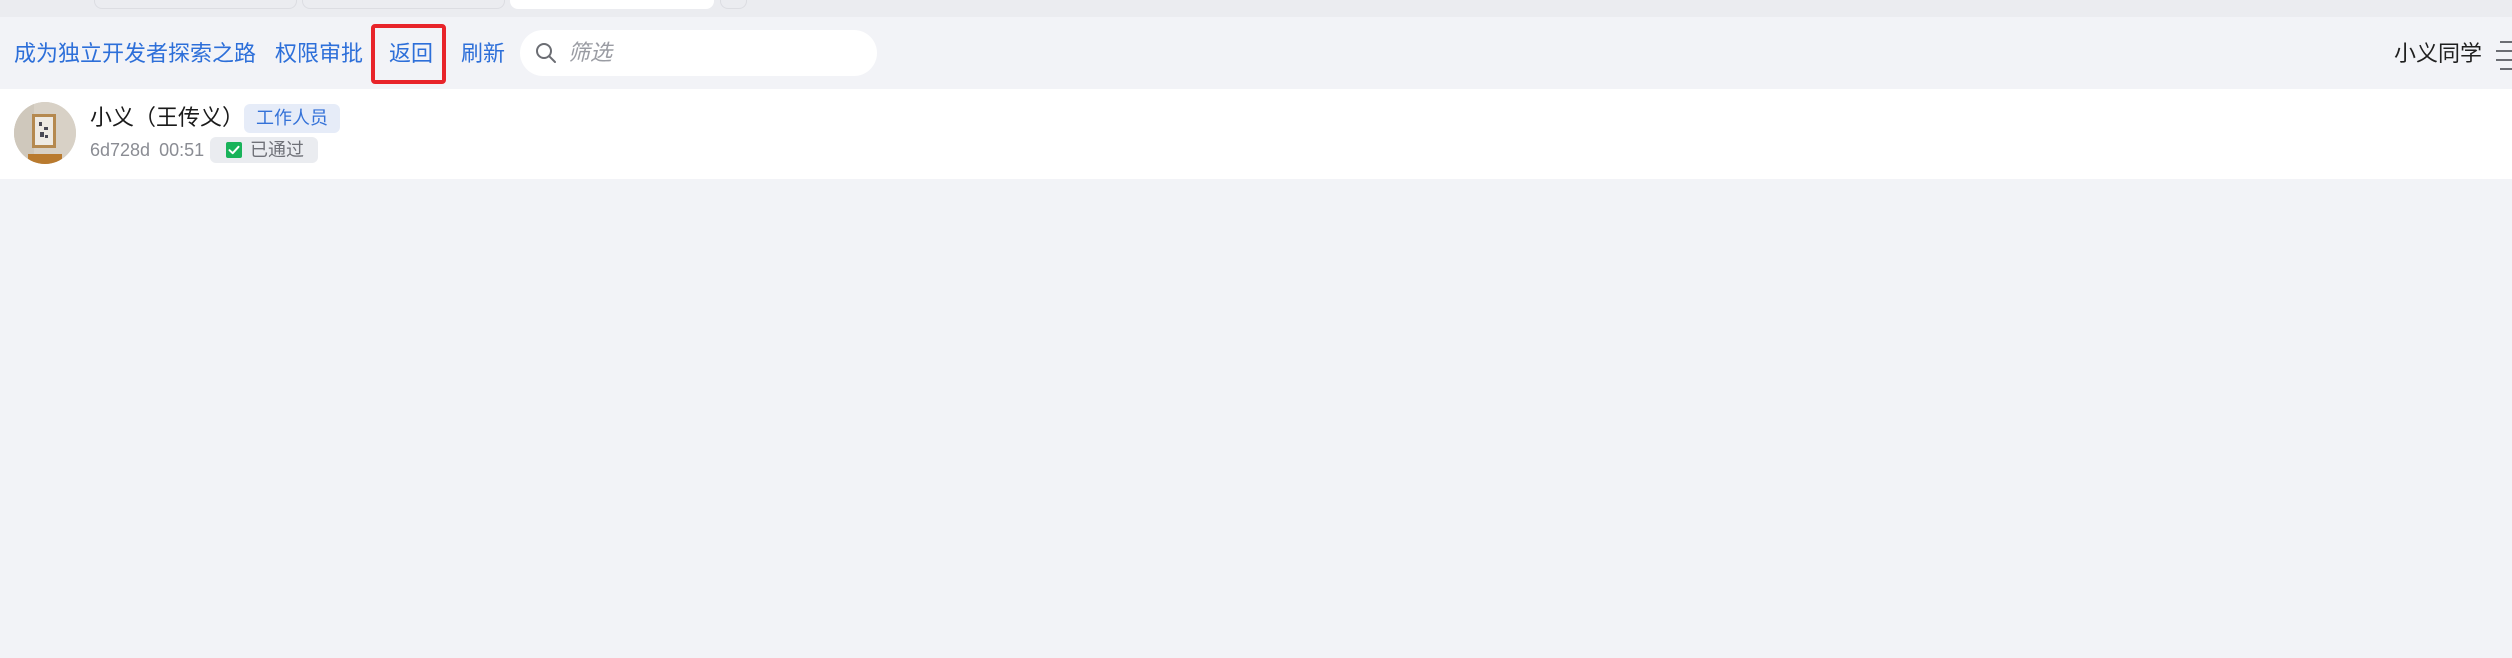 This screenshot has width=2512, height=658. Describe the element at coordinates (277, 150) in the screenshot. I see `status-text: 已通过` at that location.